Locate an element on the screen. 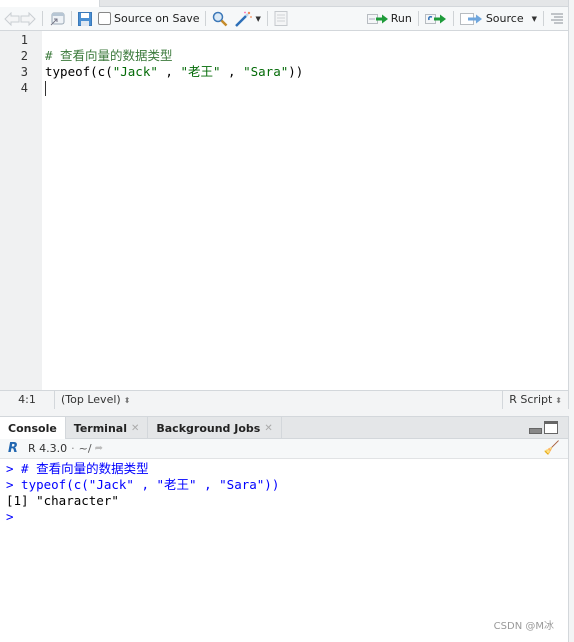  cursor-position: 4:1 is located at coordinates (27, 400).